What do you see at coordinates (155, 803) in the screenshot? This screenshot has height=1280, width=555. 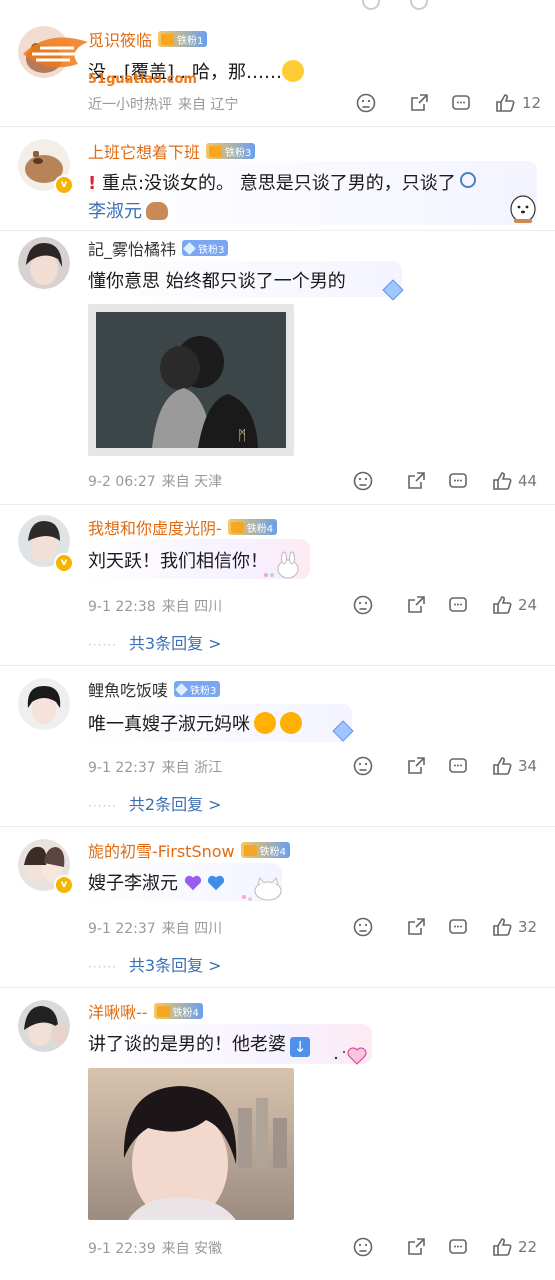 I see `view-replies-link: ······ 共2条回复 >` at bounding box center [155, 803].